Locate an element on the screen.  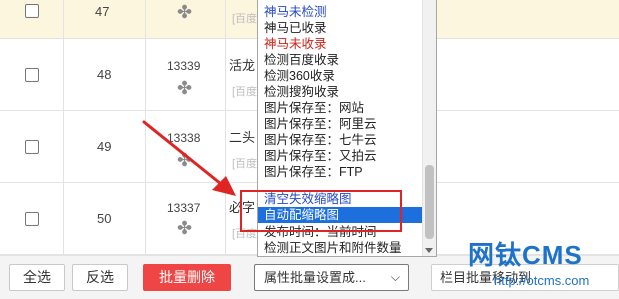
dropdown-option: 图片保存至：七牛云 is located at coordinates (340, 140).